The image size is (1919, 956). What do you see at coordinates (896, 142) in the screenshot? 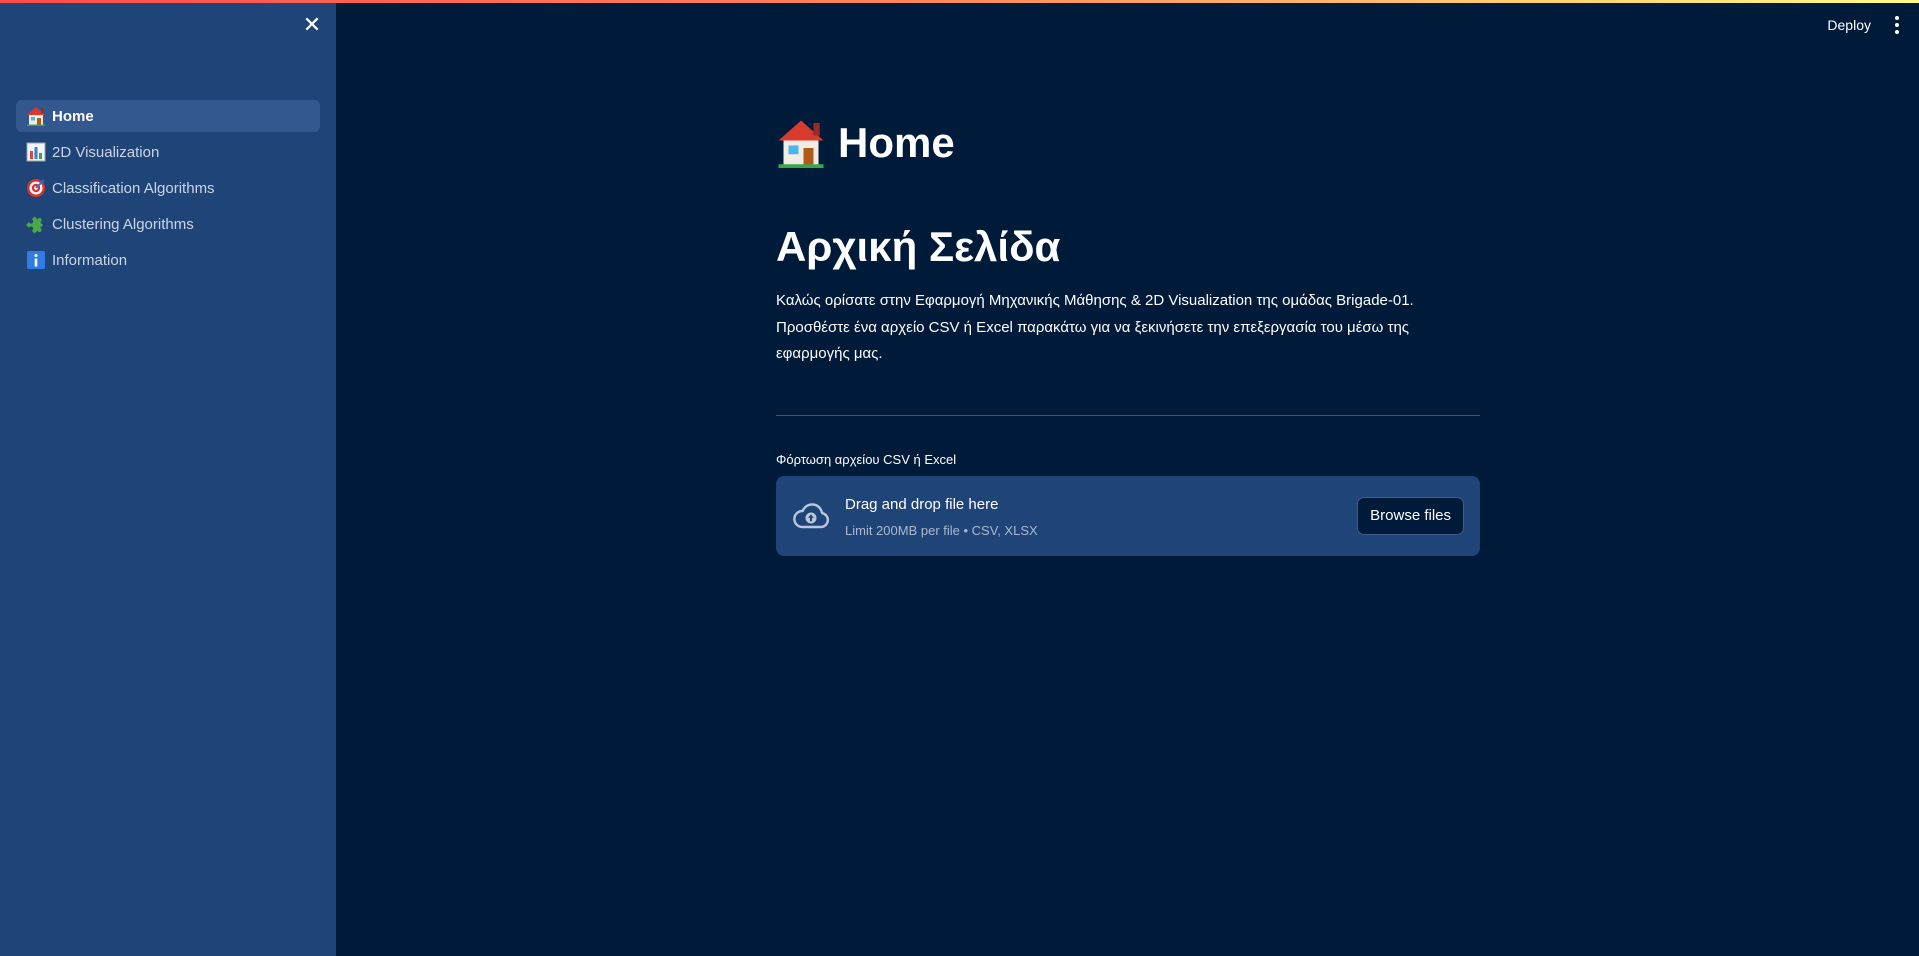
I see `page-title-text: Home` at bounding box center [896, 142].